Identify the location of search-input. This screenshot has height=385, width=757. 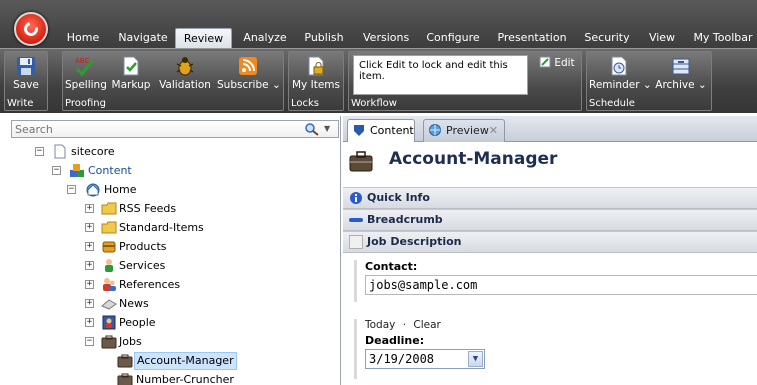
(155, 129).